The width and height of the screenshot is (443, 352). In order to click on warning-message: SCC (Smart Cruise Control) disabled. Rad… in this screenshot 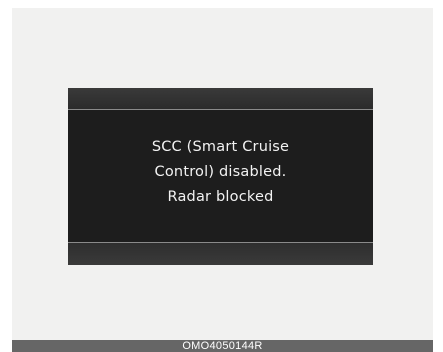, I will do `click(220, 172)`.